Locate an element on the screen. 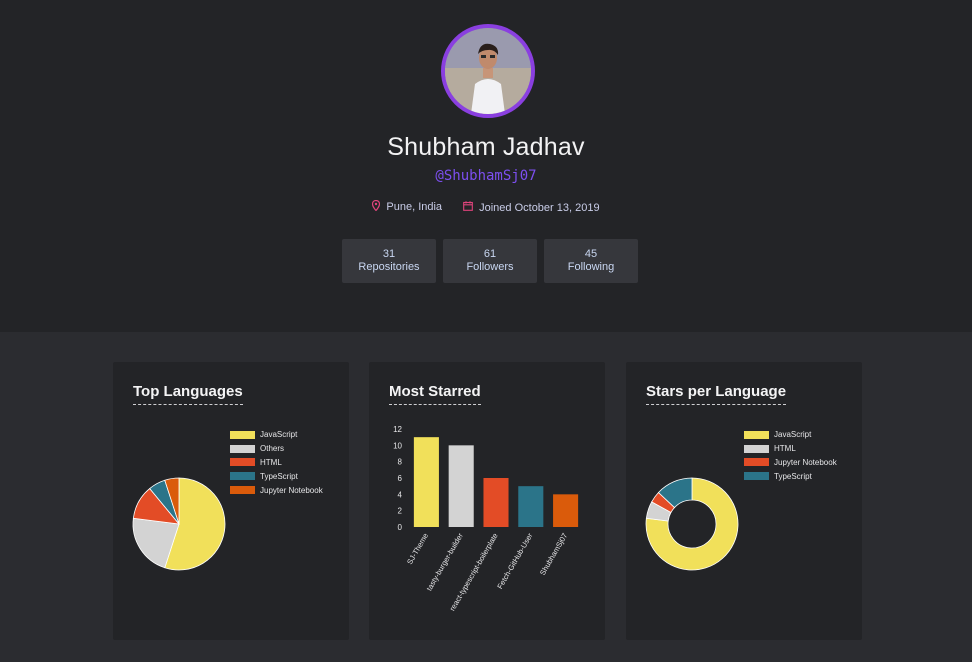 The image size is (972, 662). y-tick-label: 2 is located at coordinates (400, 511).